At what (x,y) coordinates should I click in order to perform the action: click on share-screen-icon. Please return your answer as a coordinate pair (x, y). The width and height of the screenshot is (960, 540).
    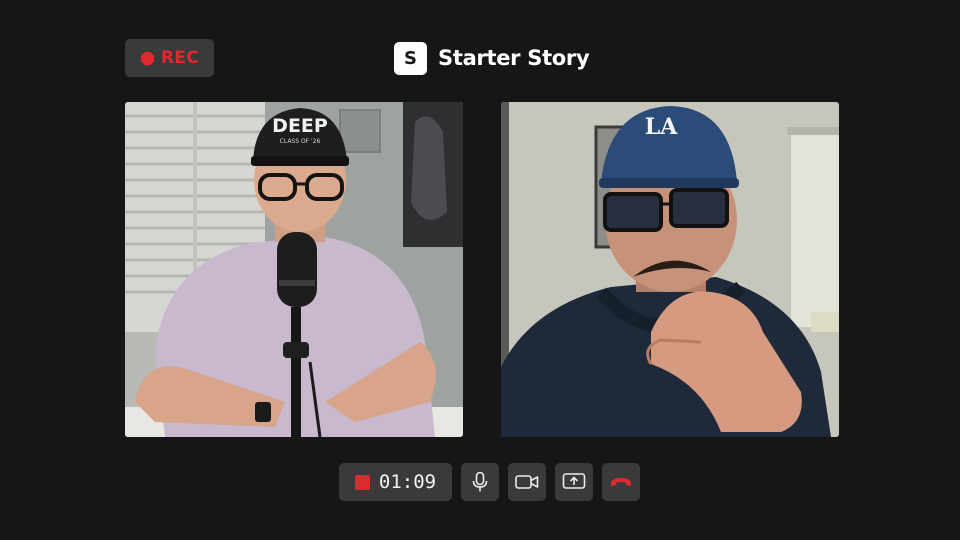
    Looking at the image, I should click on (574, 481).